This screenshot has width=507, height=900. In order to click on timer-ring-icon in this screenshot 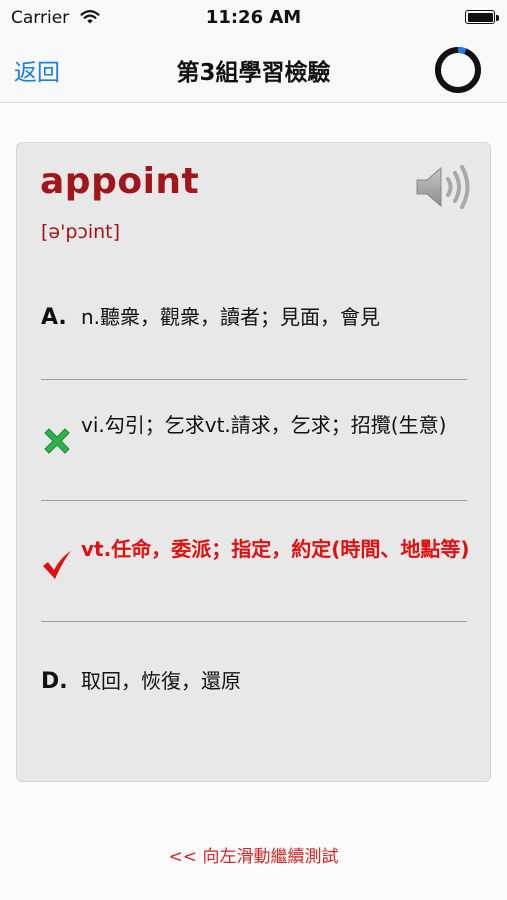, I will do `click(458, 70)`.